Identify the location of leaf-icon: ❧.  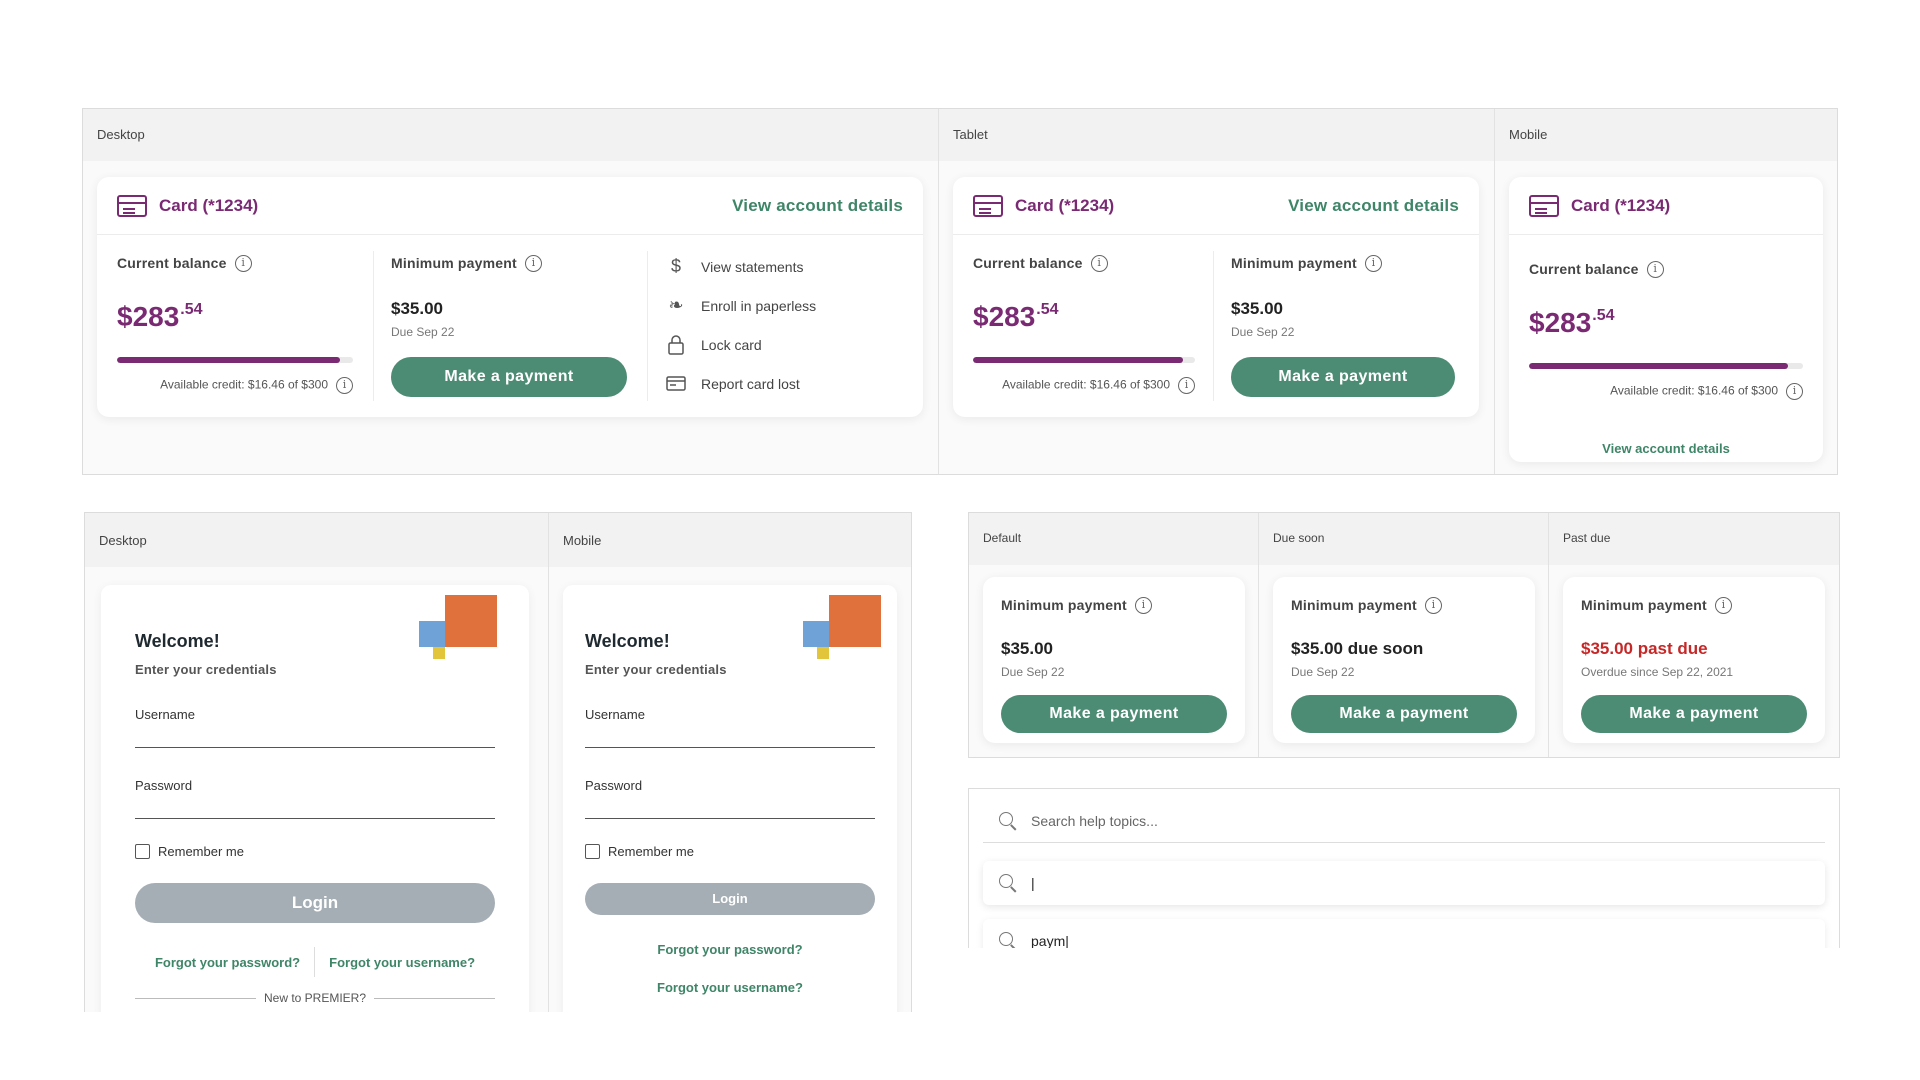
(676, 305).